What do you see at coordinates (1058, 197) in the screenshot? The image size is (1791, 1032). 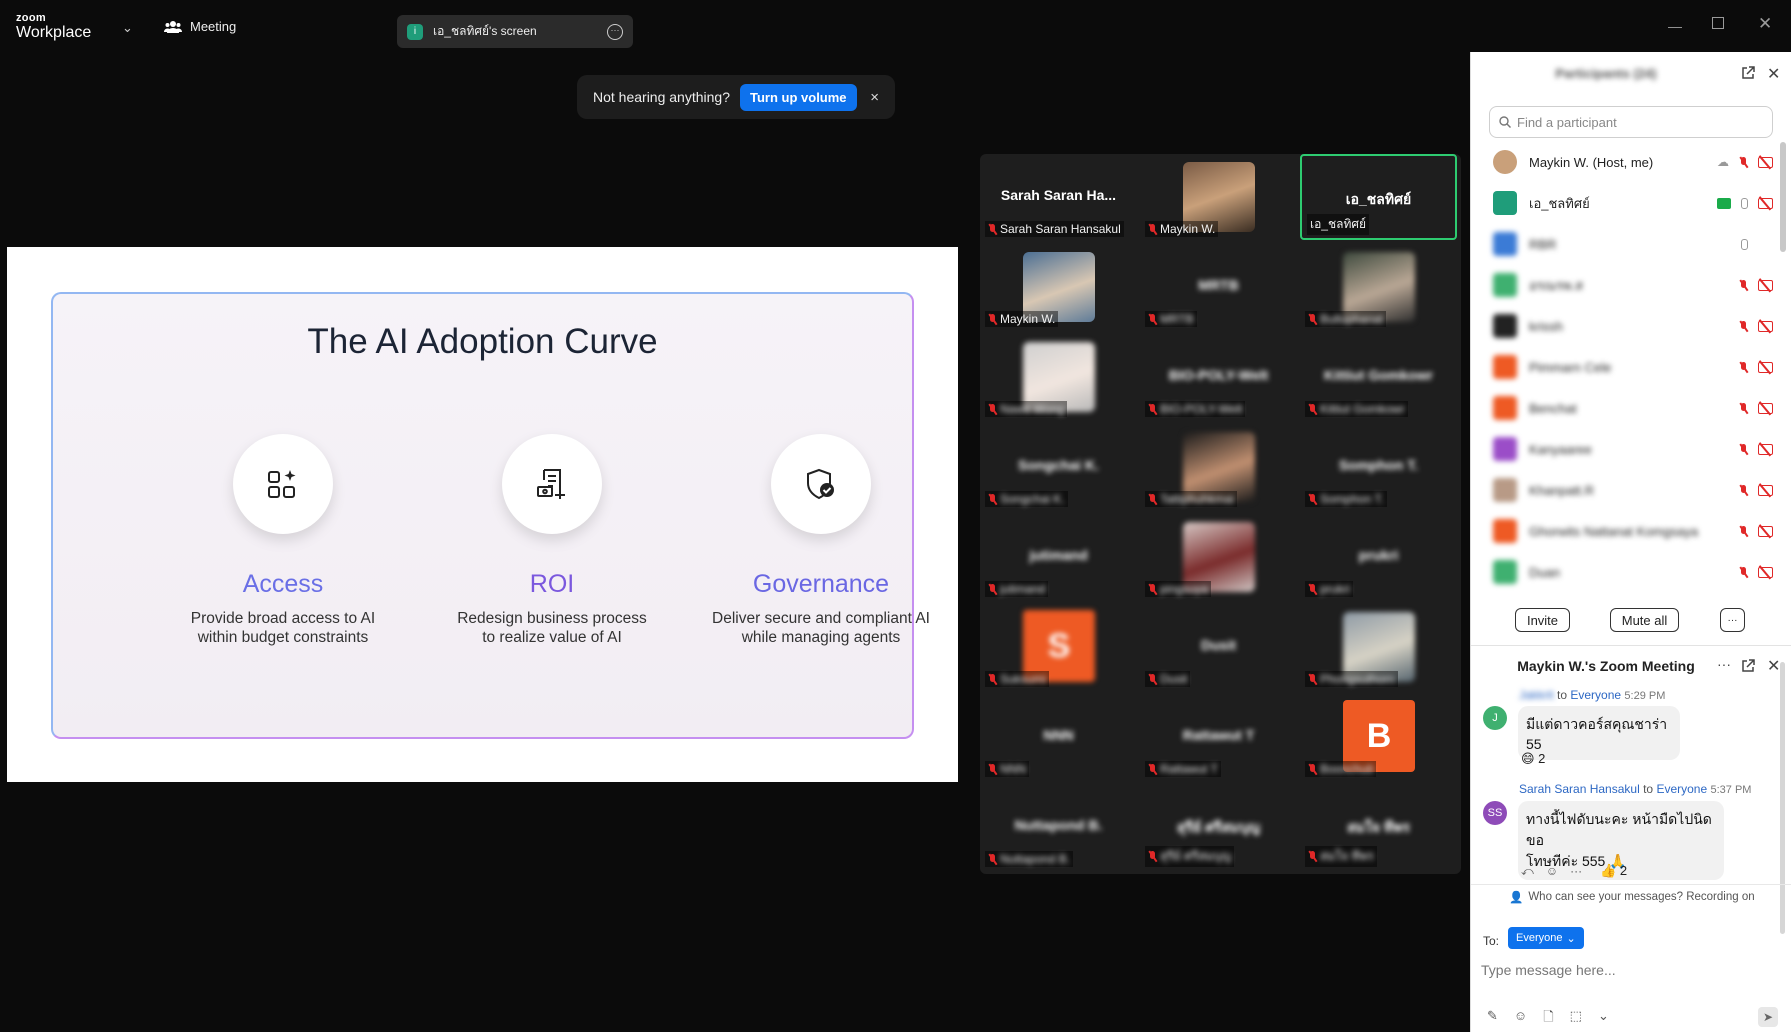 I see `video-tile: Sarah Saran Ha... Sarah Saran Hansakul` at bounding box center [1058, 197].